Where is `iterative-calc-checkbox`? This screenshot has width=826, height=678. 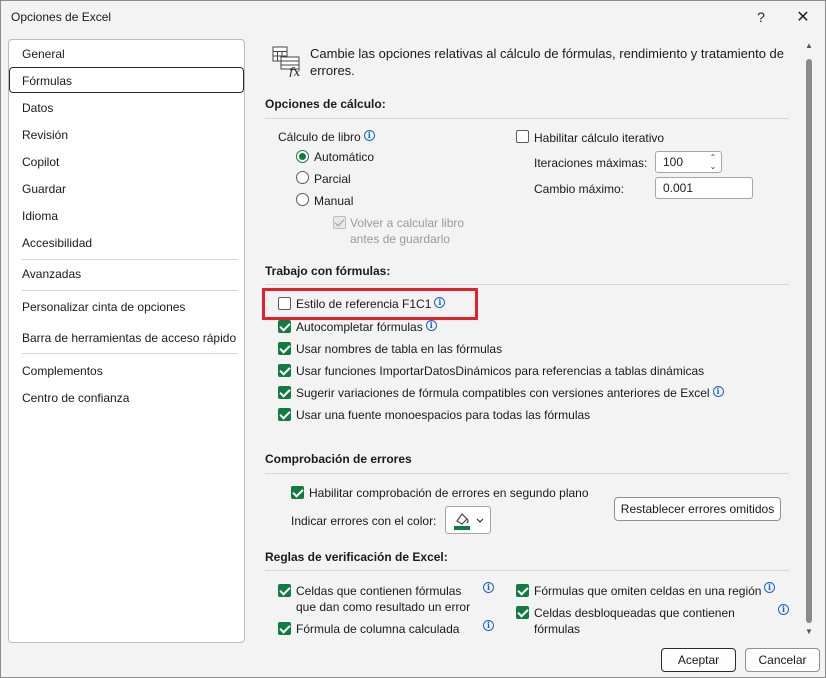
iterative-calc-checkbox is located at coordinates (522, 136).